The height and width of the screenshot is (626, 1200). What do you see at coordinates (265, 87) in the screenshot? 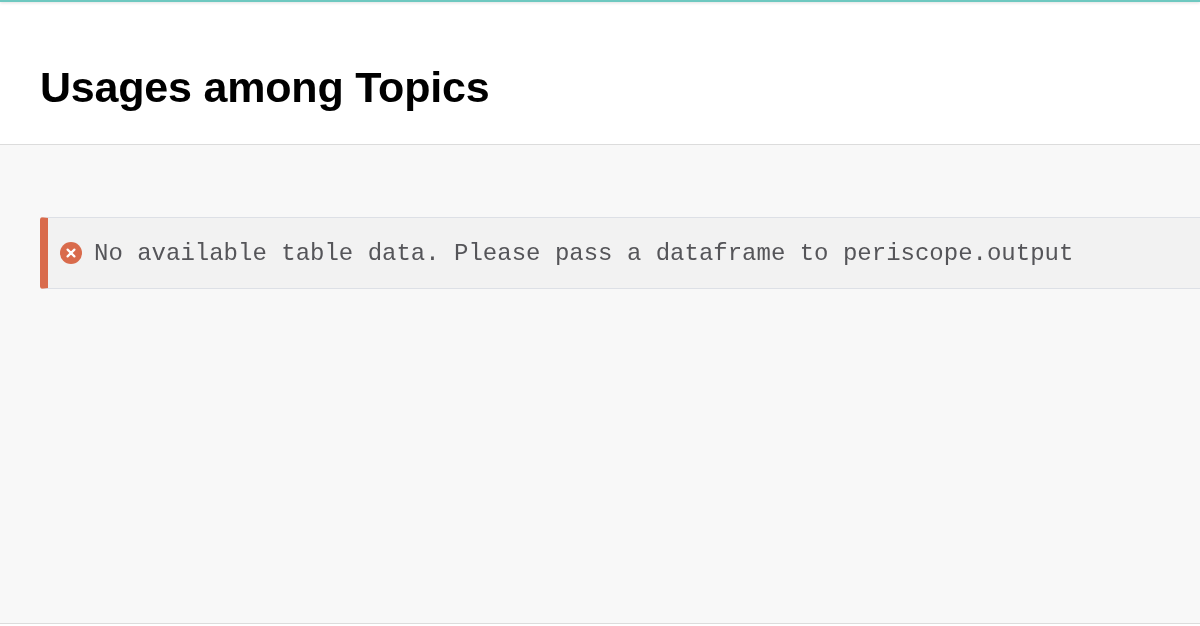
I see `page-title: Usages among Topics` at bounding box center [265, 87].